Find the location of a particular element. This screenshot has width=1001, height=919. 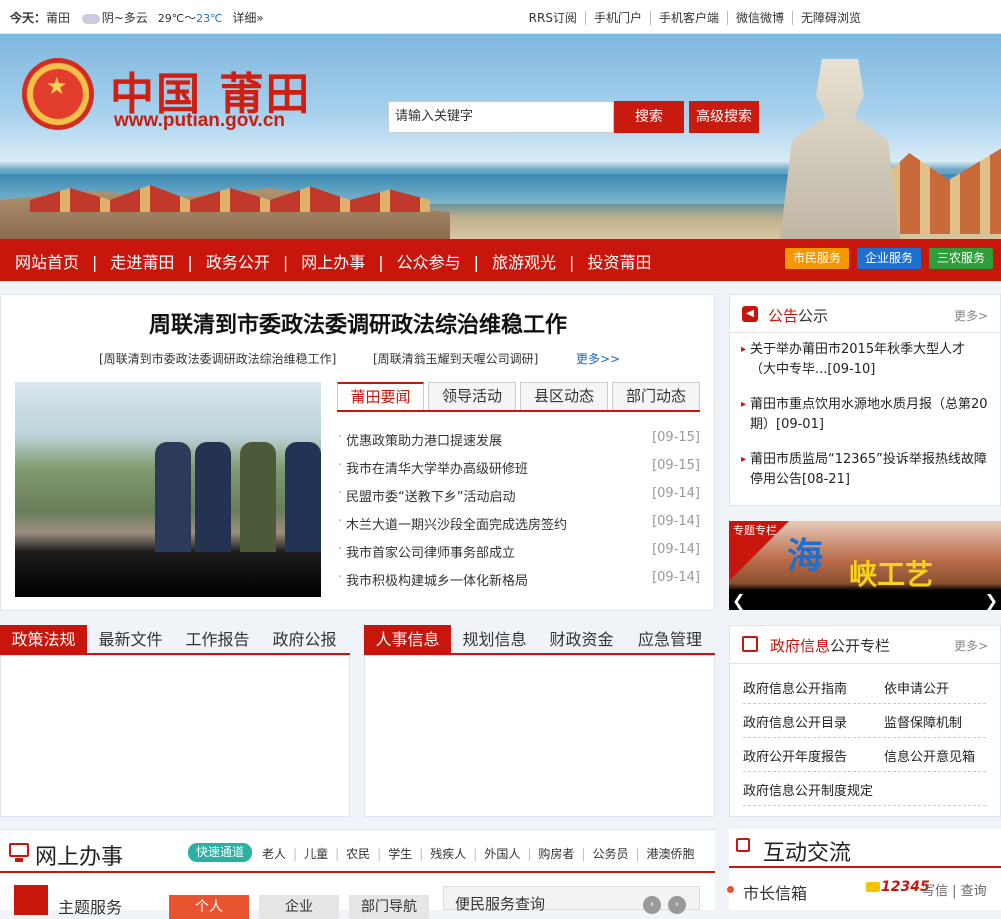

mobile-client-link: 手机客户端 is located at coordinates (689, 18).